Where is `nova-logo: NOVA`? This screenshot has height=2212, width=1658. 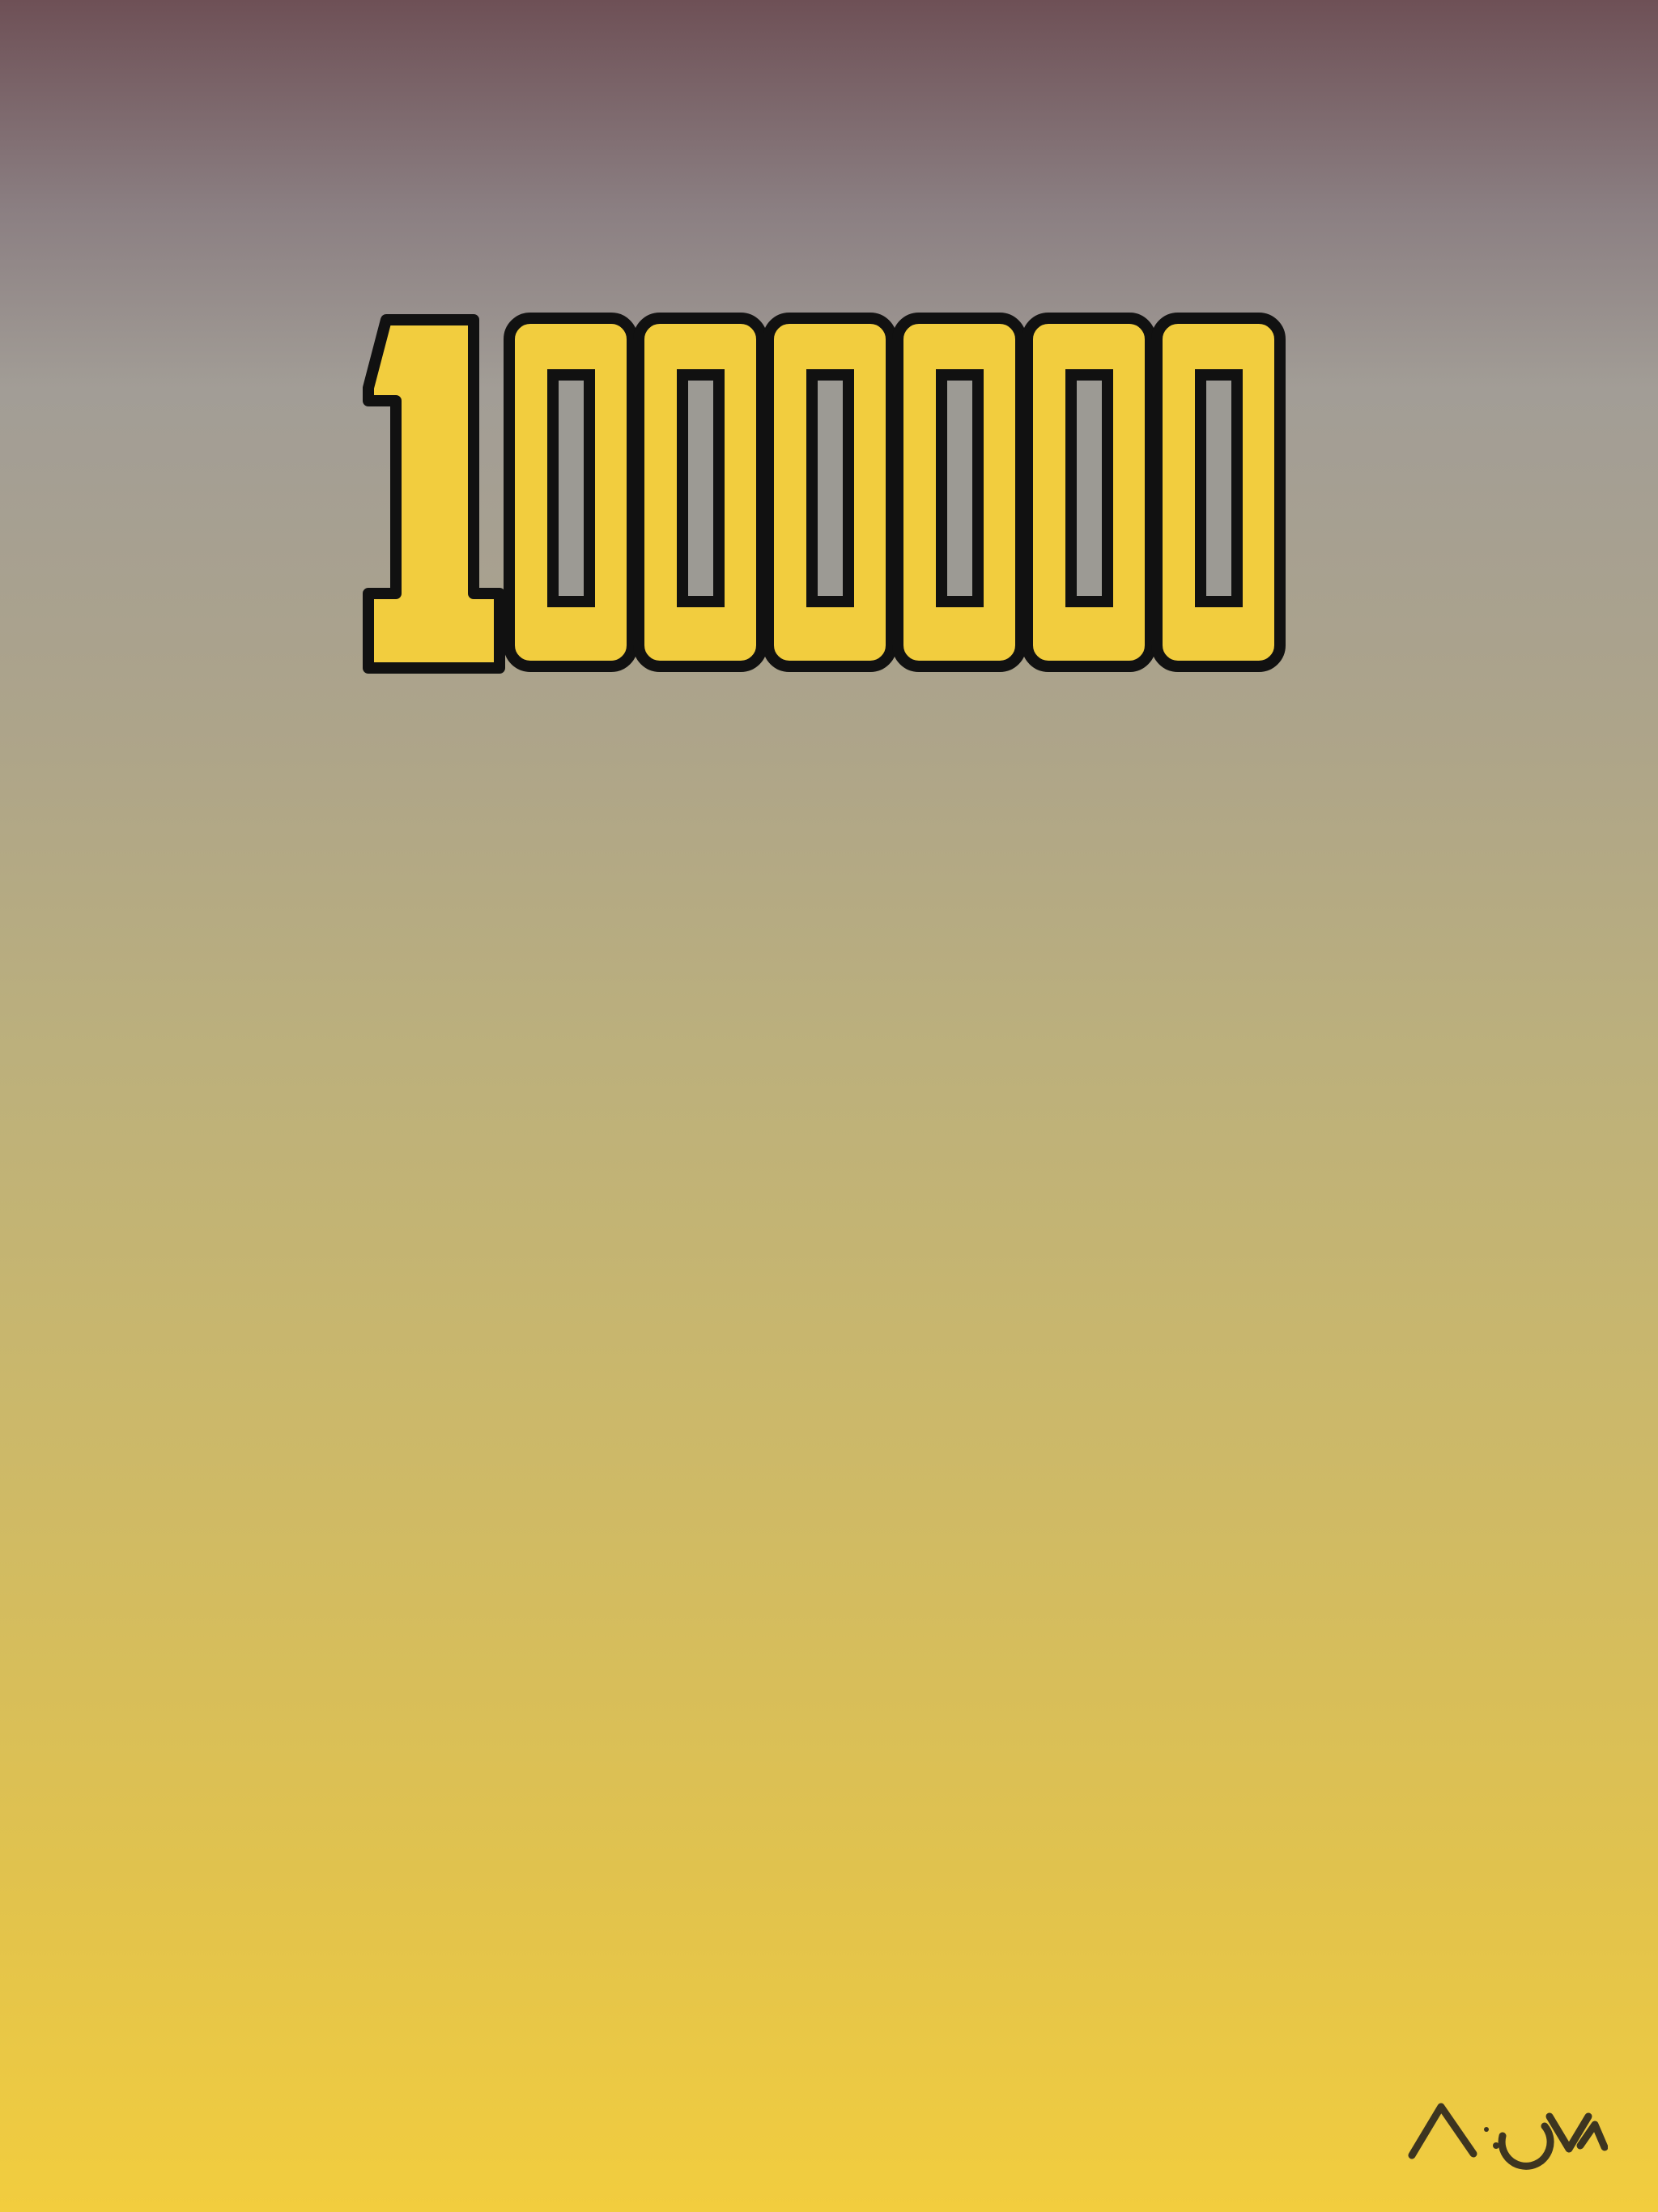 nova-logo: NOVA is located at coordinates (1507, 2141).